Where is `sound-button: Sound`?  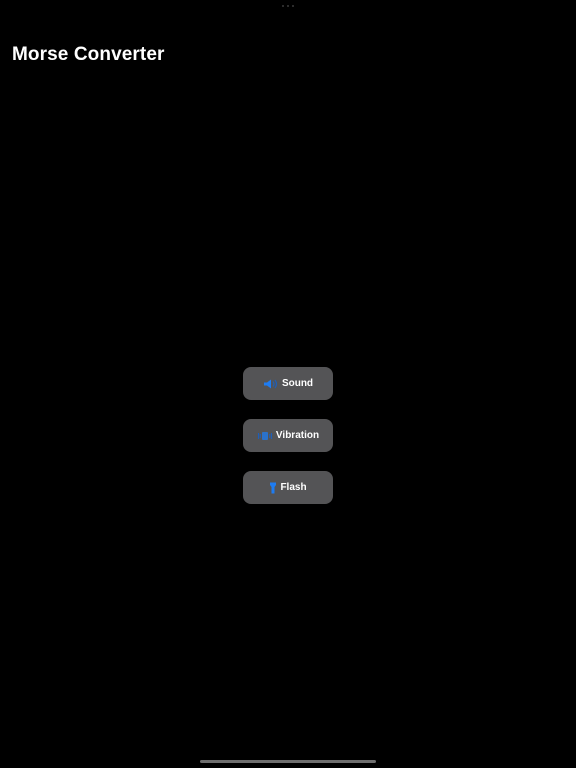 sound-button: Sound is located at coordinates (288, 383).